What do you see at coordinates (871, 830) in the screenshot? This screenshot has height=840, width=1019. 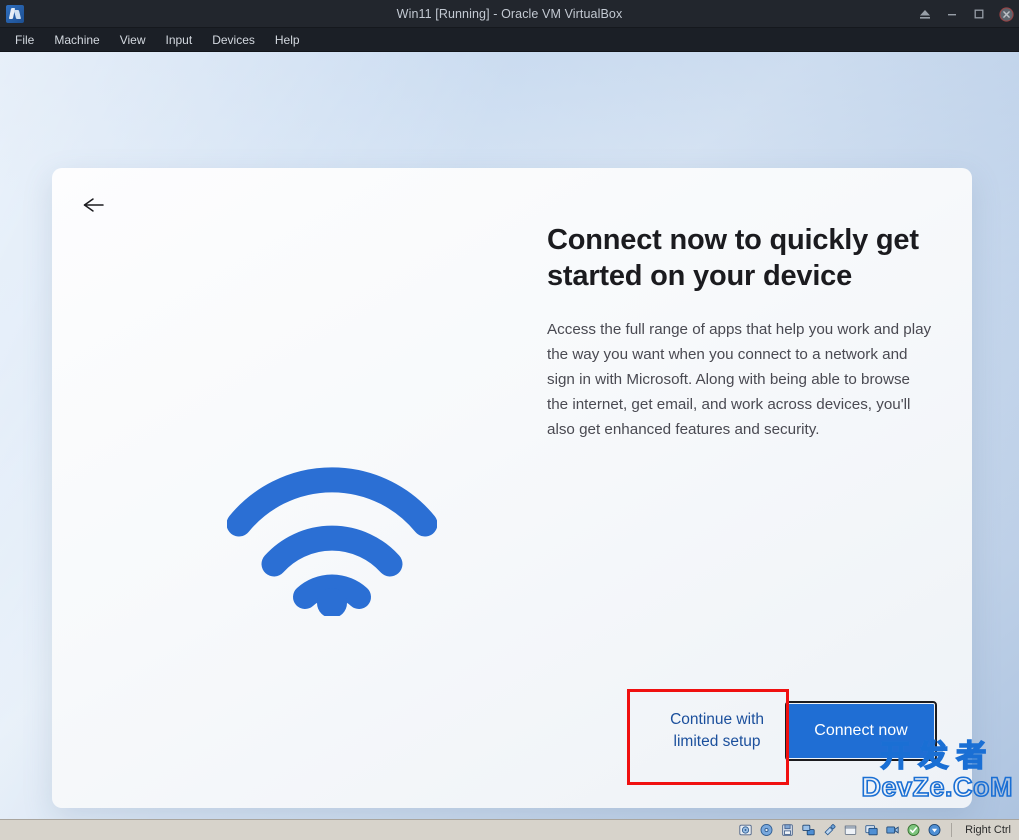 I see `display-icon` at bounding box center [871, 830].